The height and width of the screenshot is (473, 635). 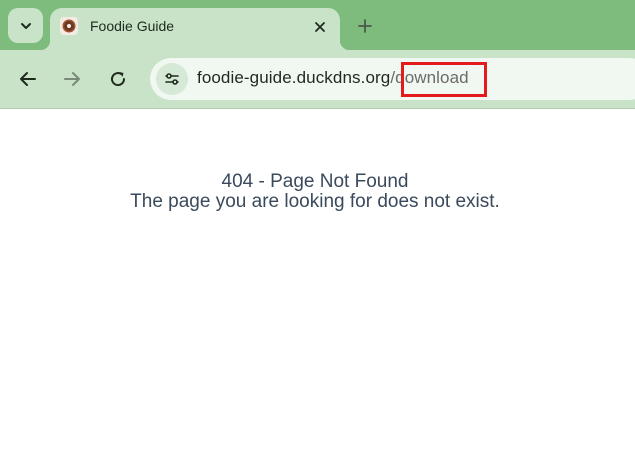 I want to click on donut-icon, so click(x=69, y=26).